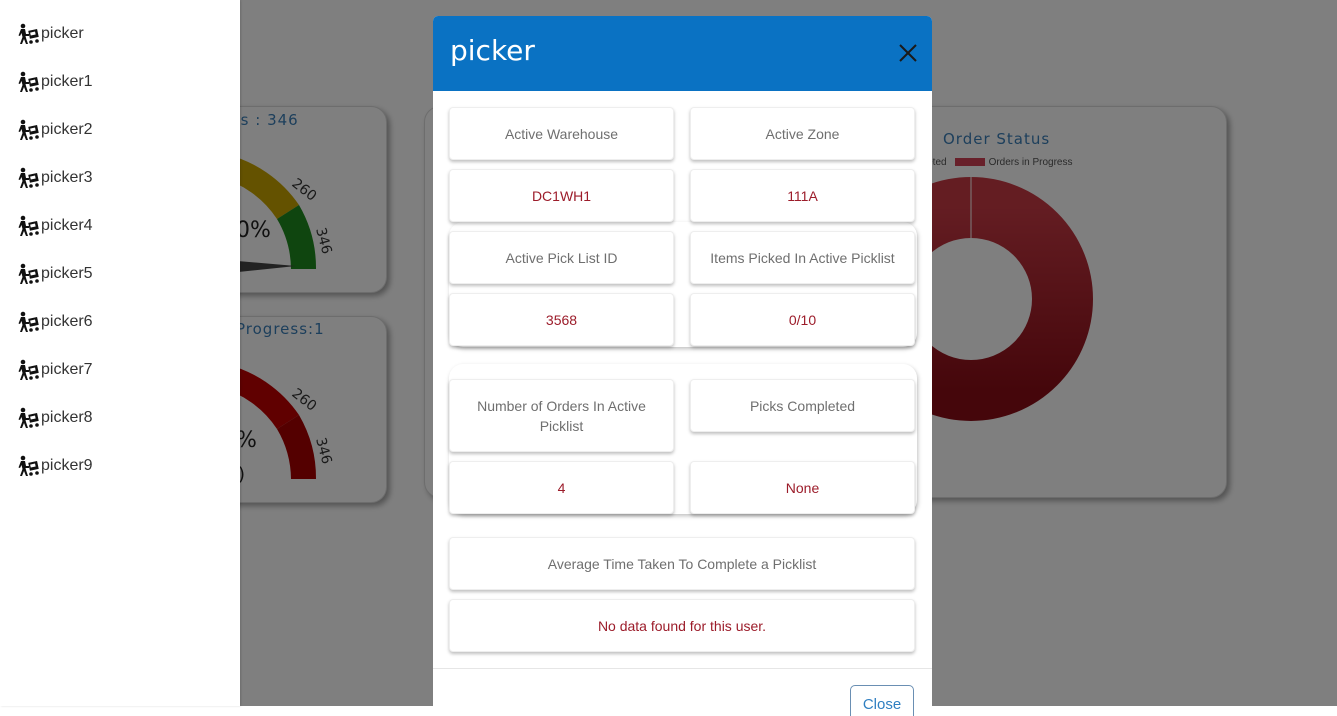 The height and width of the screenshot is (716, 1337). I want to click on drawer-item-label: picker2, so click(67, 129).